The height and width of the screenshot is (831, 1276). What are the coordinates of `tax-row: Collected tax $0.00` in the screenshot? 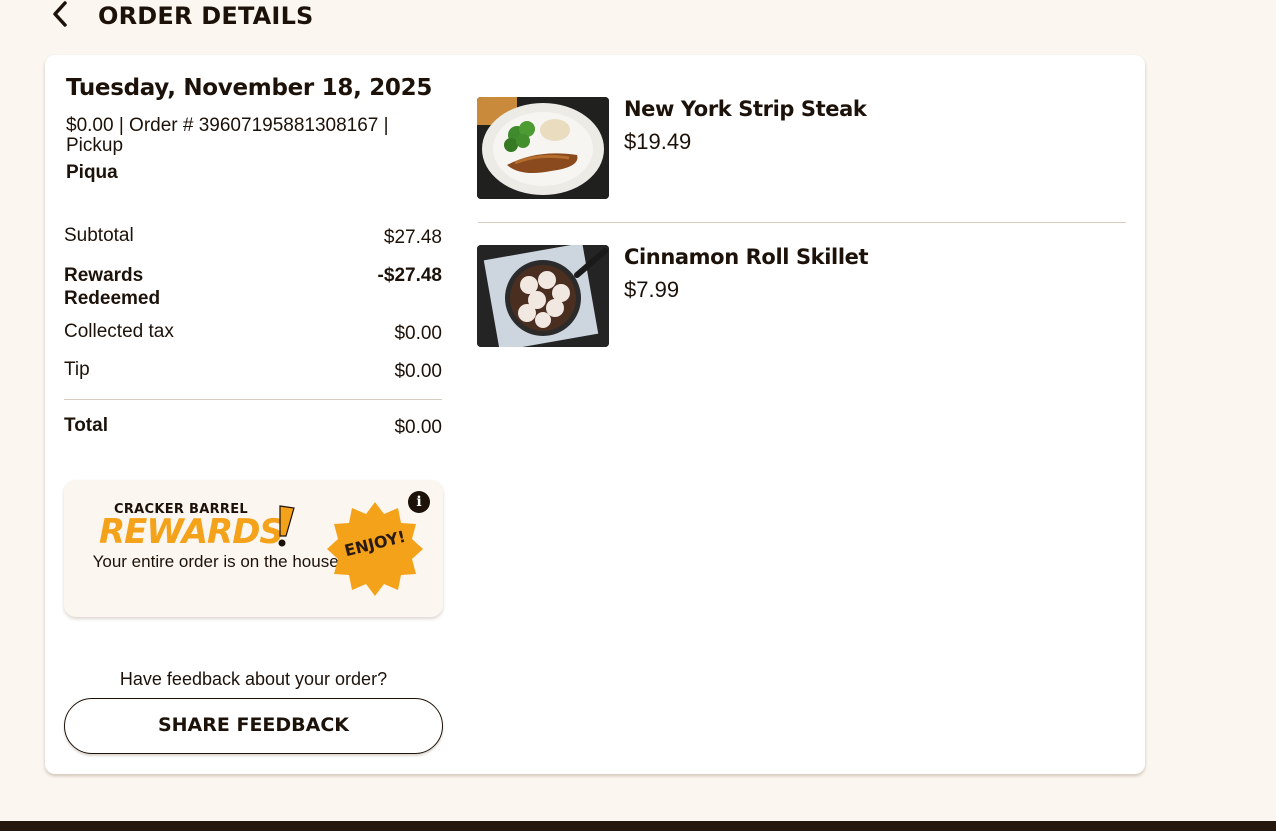 It's located at (253, 333).